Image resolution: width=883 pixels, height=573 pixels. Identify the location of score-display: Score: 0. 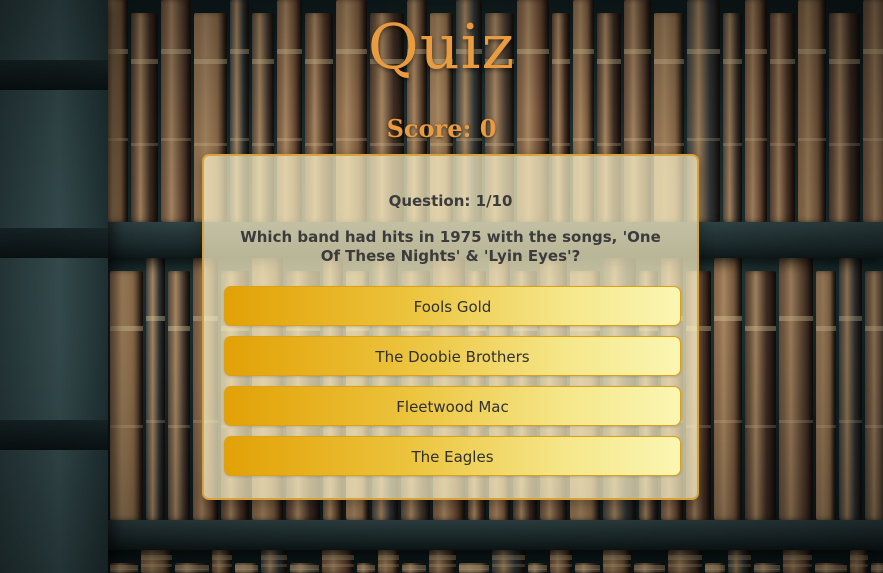
(441, 128).